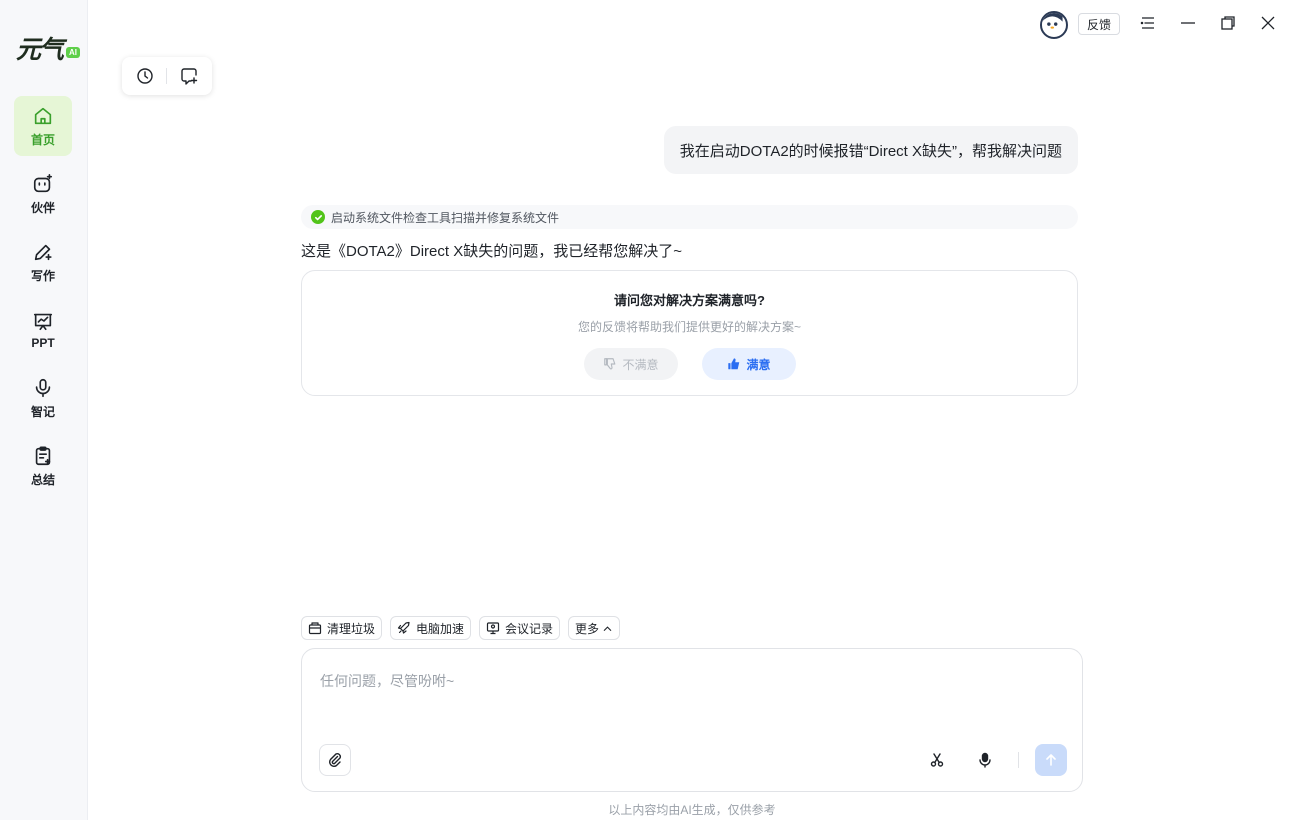  Describe the element at coordinates (43, 455) in the screenshot. I see `clipboard-icon` at that location.